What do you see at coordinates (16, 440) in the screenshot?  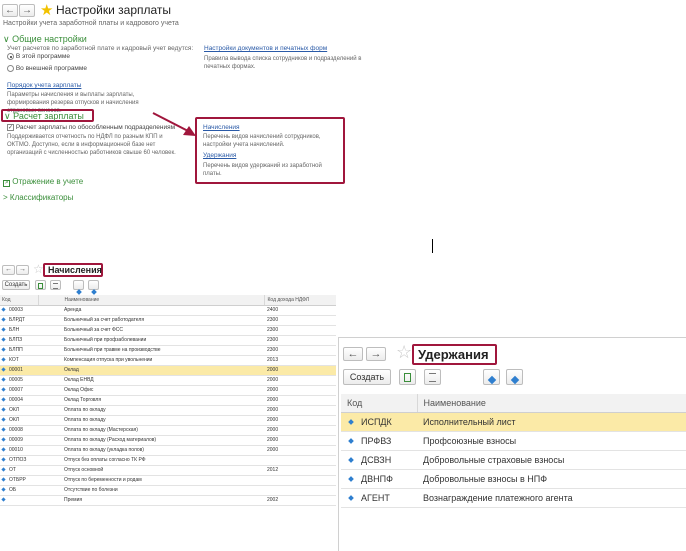 I see `row-code: 00009` at bounding box center [16, 440].